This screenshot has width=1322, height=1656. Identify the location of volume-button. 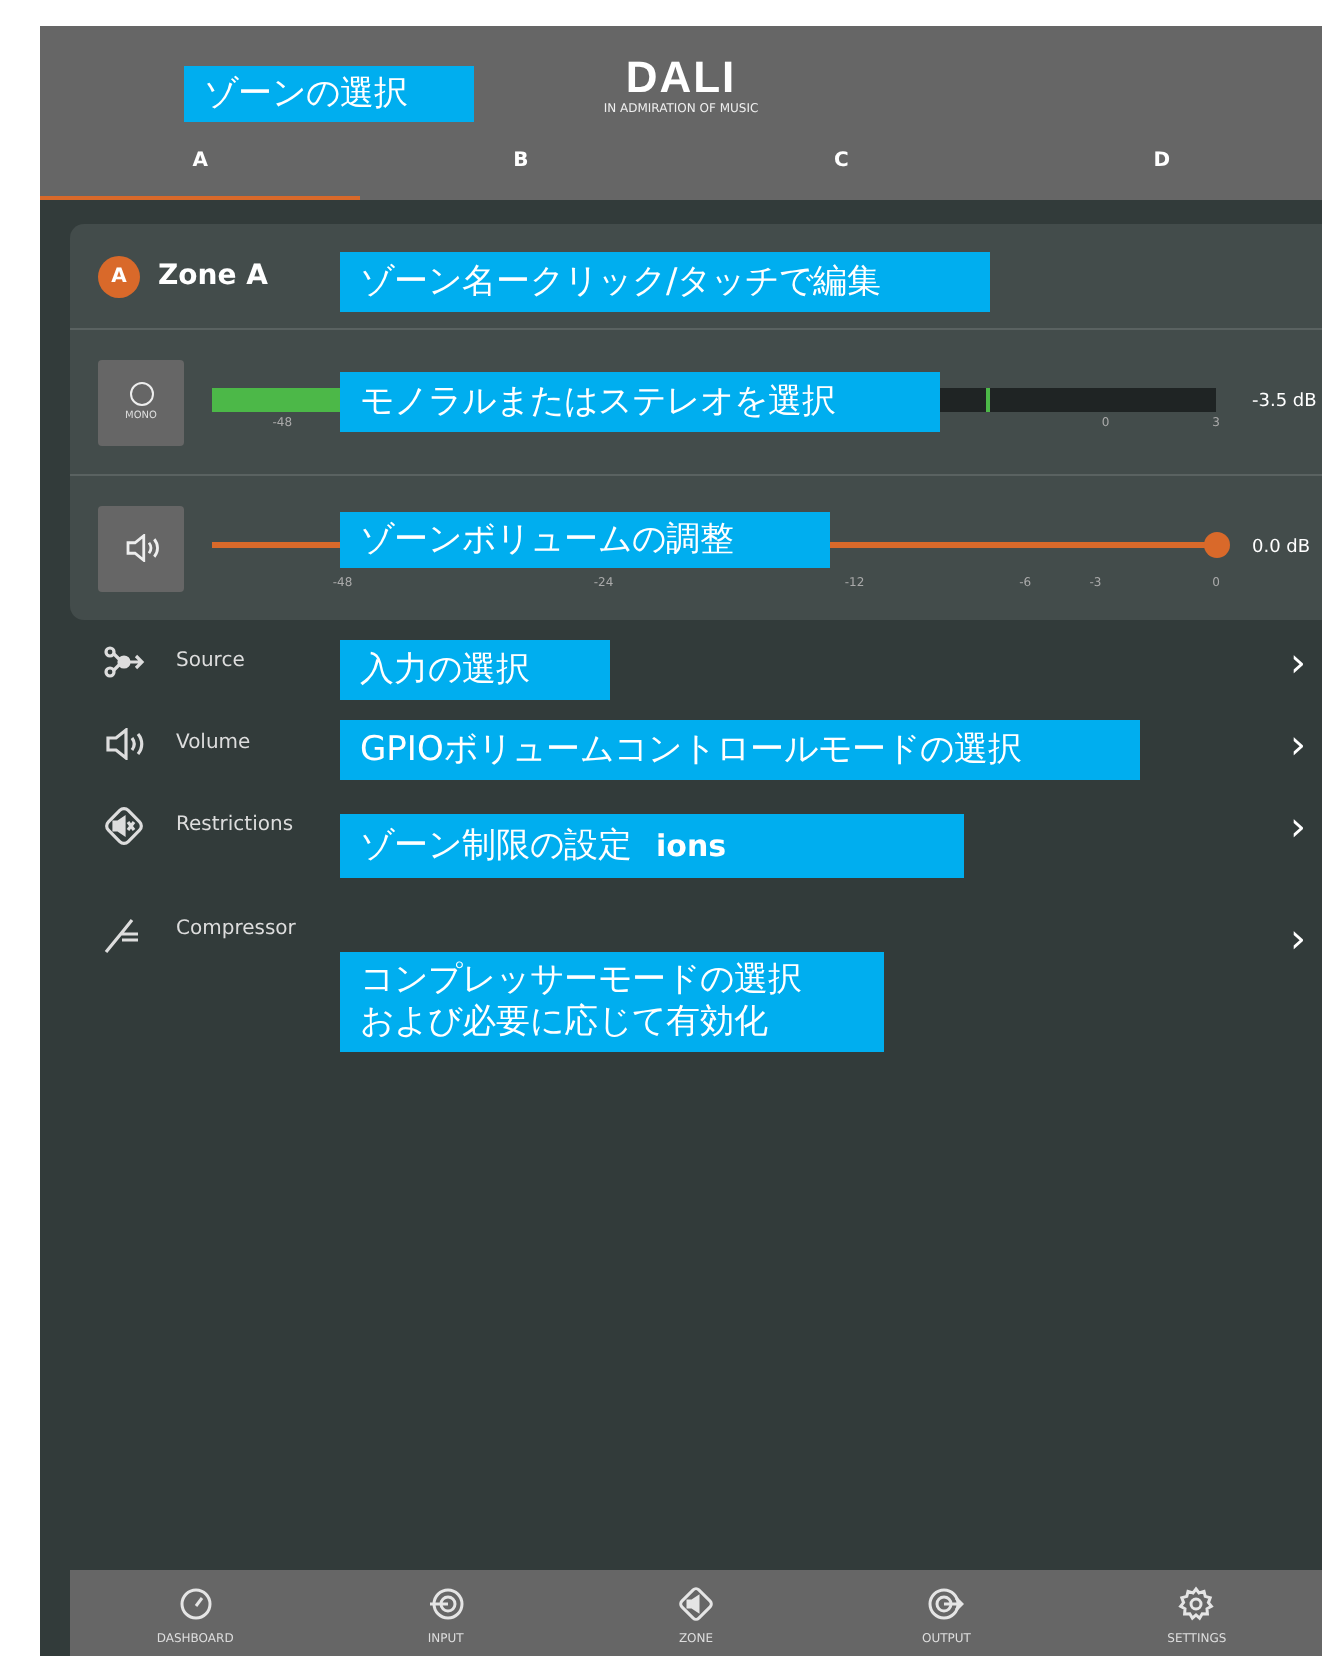
(141, 548).